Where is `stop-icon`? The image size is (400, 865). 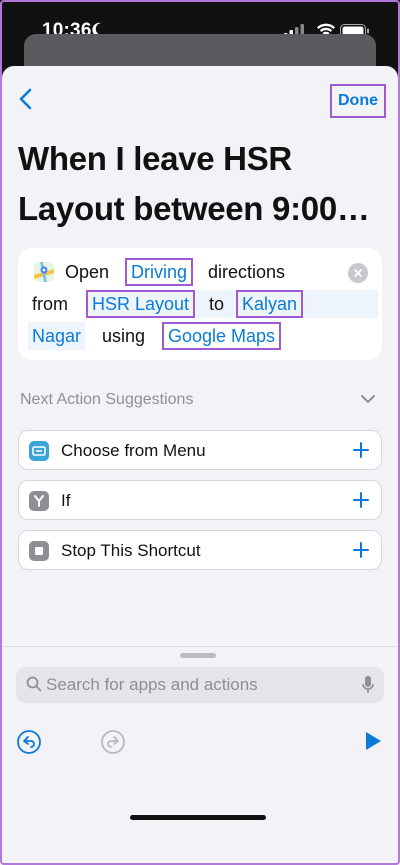
stop-icon is located at coordinates (39, 551).